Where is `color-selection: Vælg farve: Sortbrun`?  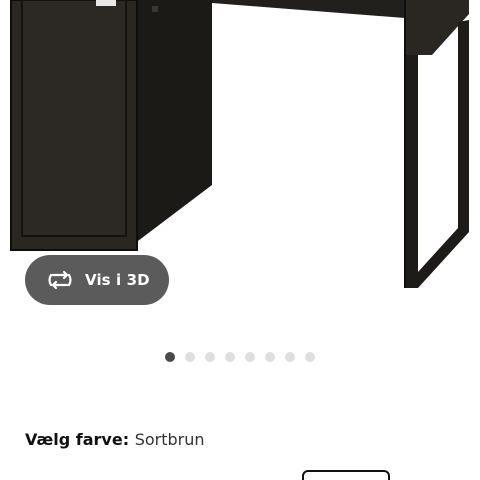
color-selection: Vælg farve: Sortbrun is located at coordinates (115, 439).